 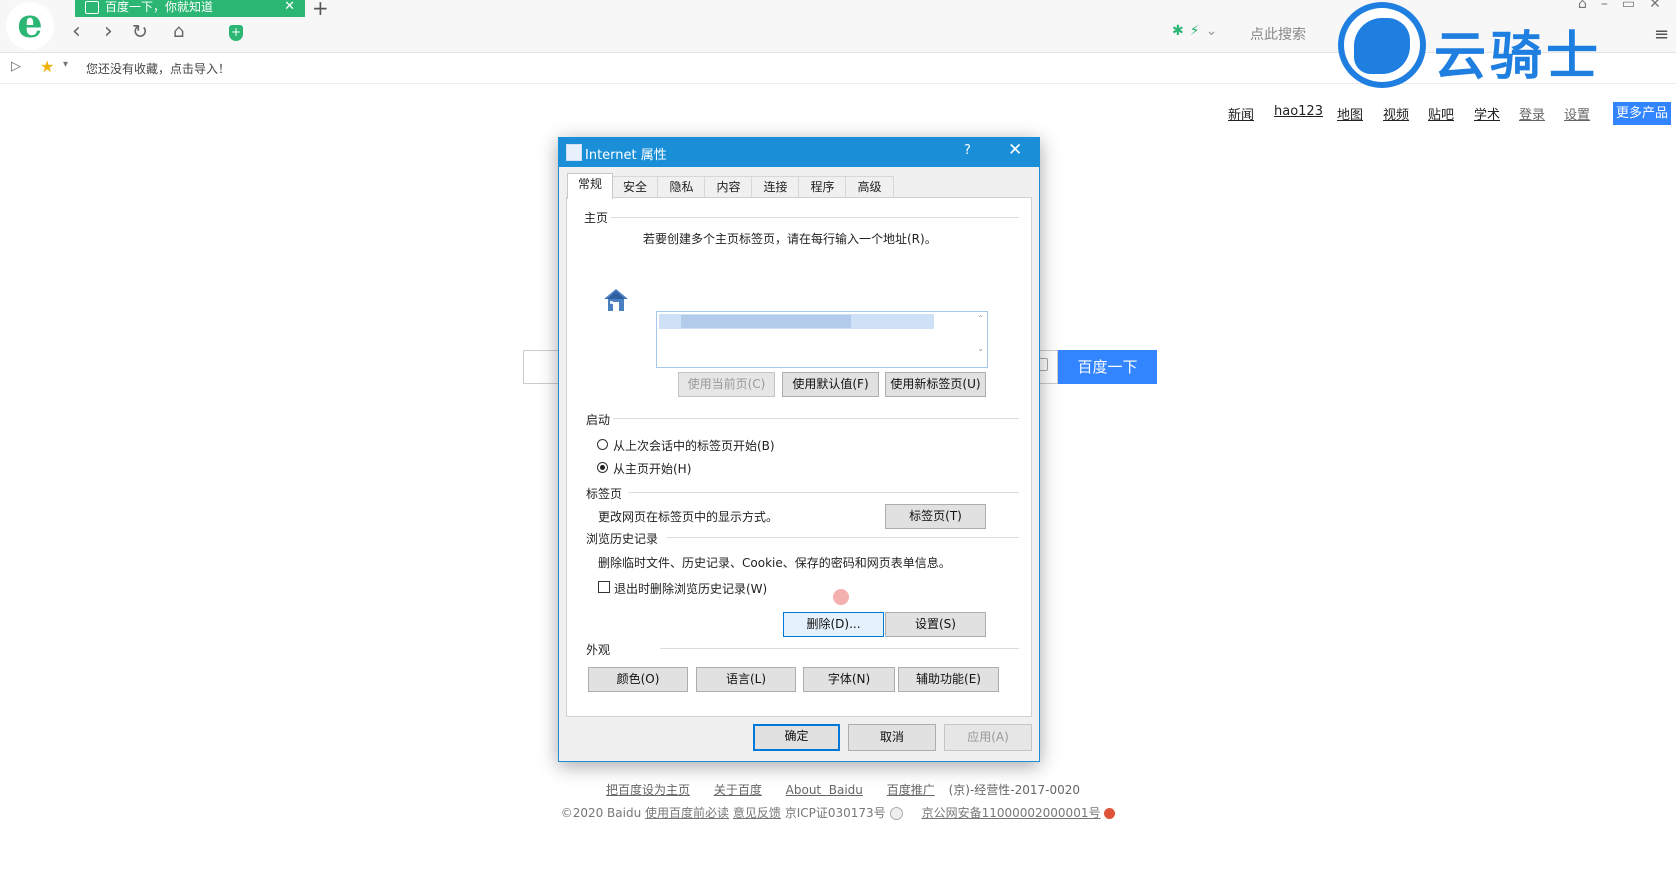 What do you see at coordinates (980, 334) in the screenshot?
I see `textarea-scrollbar: ⌃ ⌄` at bounding box center [980, 334].